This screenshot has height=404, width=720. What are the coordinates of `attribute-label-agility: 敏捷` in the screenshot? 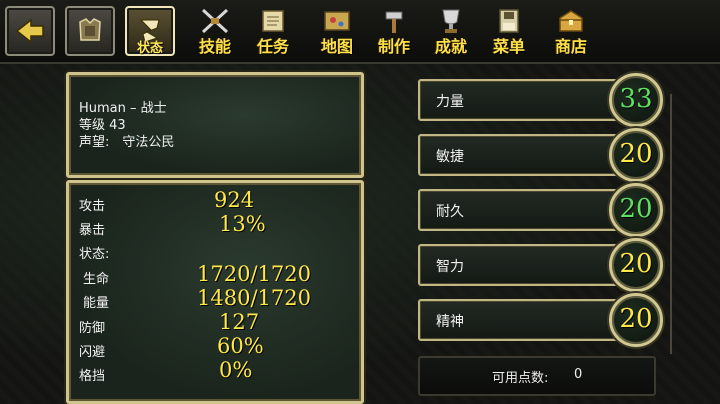 It's located at (450, 157).